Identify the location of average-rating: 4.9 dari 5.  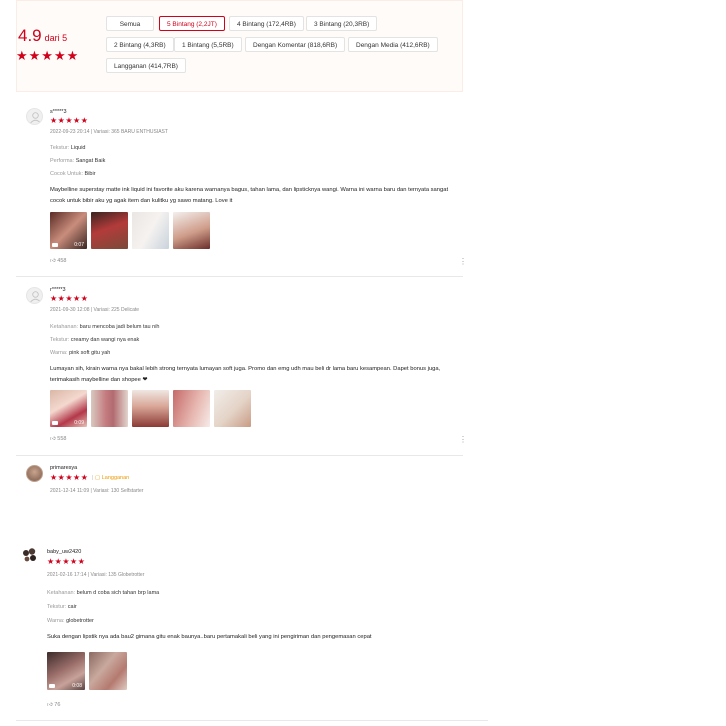
(42, 36).